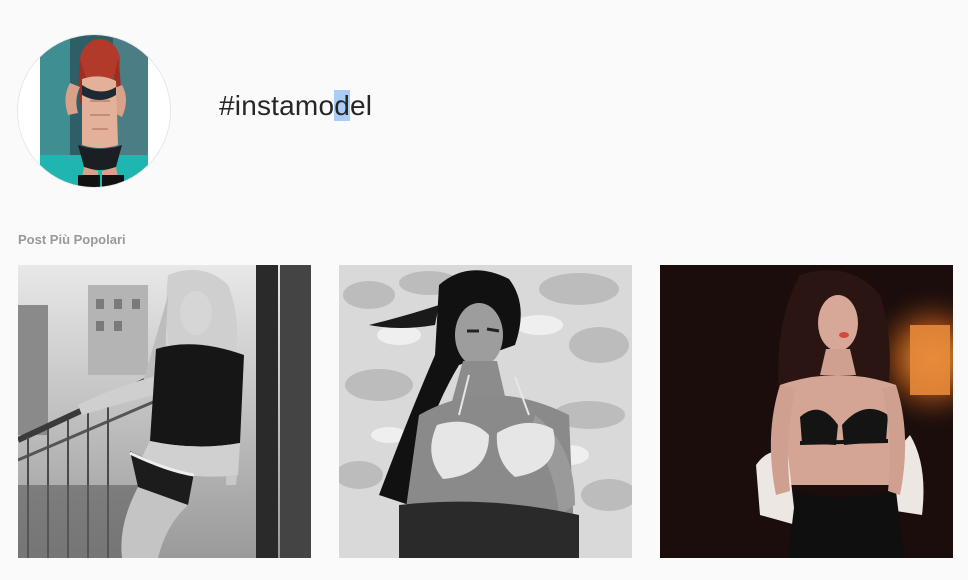 Image resolution: width=968 pixels, height=580 pixels. I want to click on hashtag-title: #instamodel, so click(295, 106).